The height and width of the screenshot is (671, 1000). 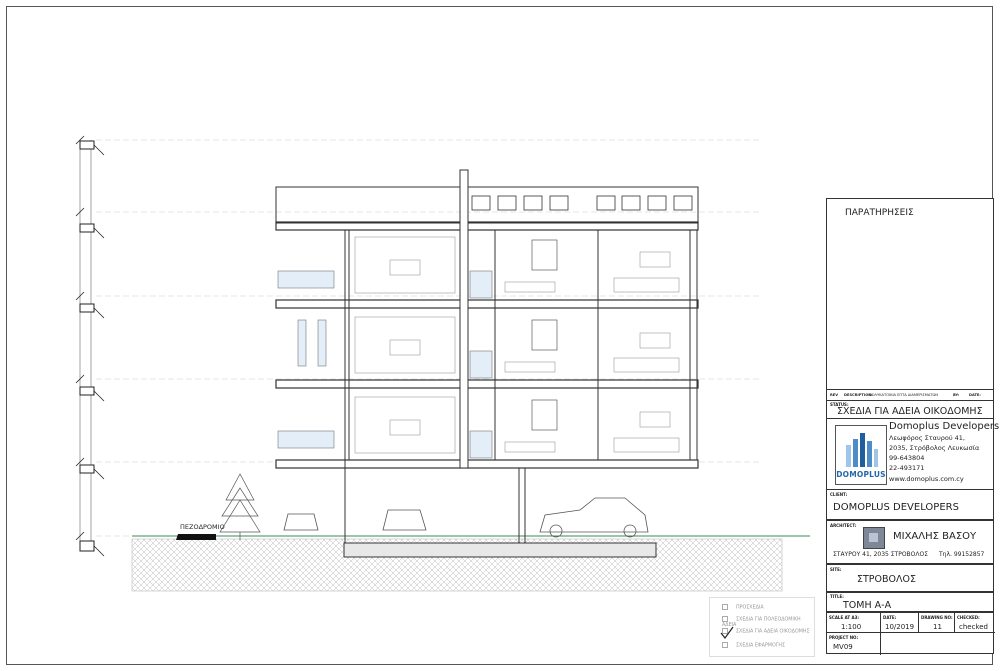 I want to click on legend-item-2: ΣΧΕΔΙΑ ΓΙΑ ΑΔΕΙΑ ΟΙΚΟΔΟΜΗΣ, so click(x=766, y=631).